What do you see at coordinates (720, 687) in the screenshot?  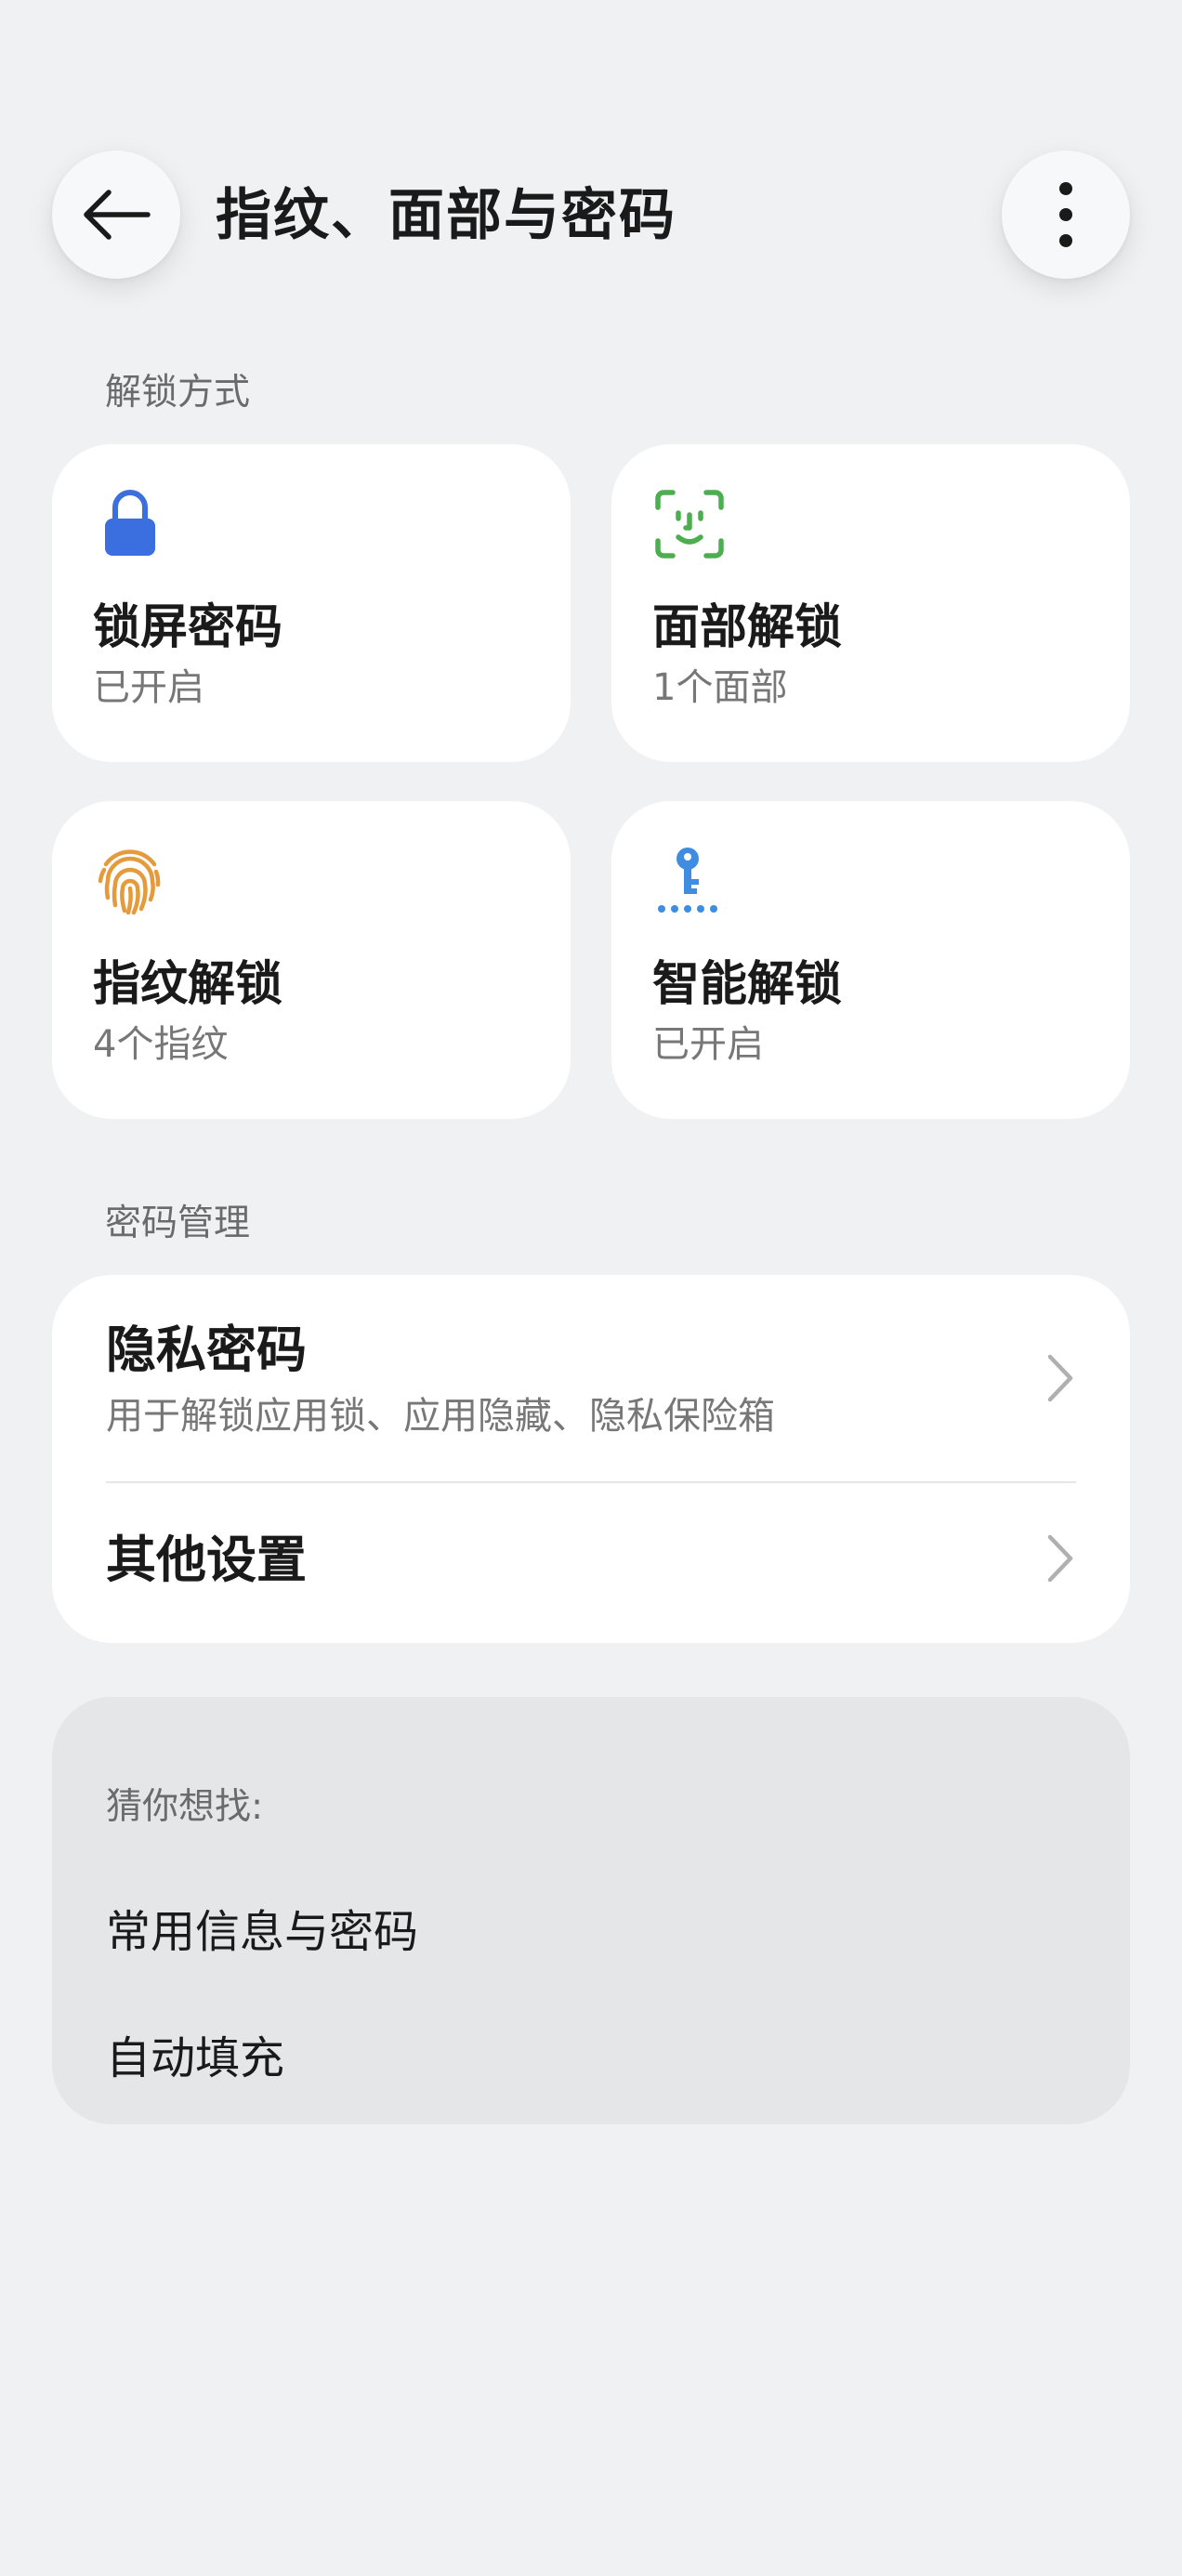 I see `tile-status: 1个面部` at bounding box center [720, 687].